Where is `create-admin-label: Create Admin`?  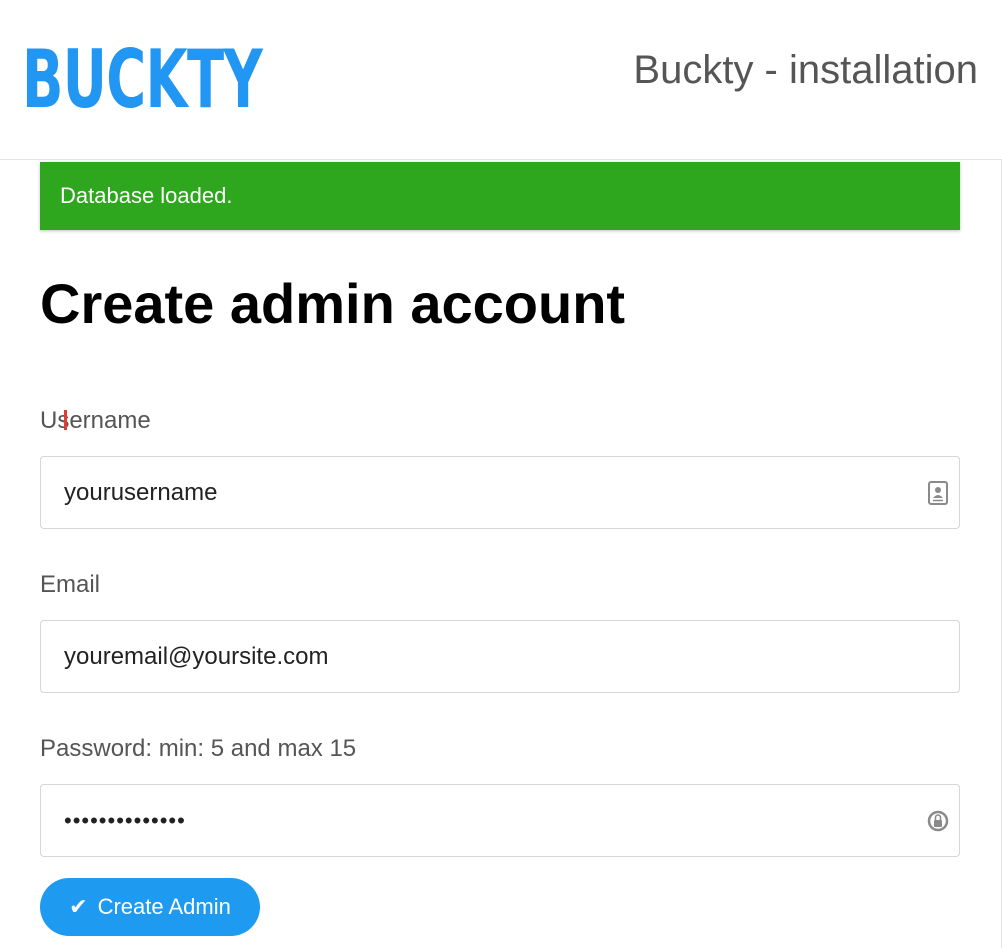 create-admin-label: Create Admin is located at coordinates (164, 906).